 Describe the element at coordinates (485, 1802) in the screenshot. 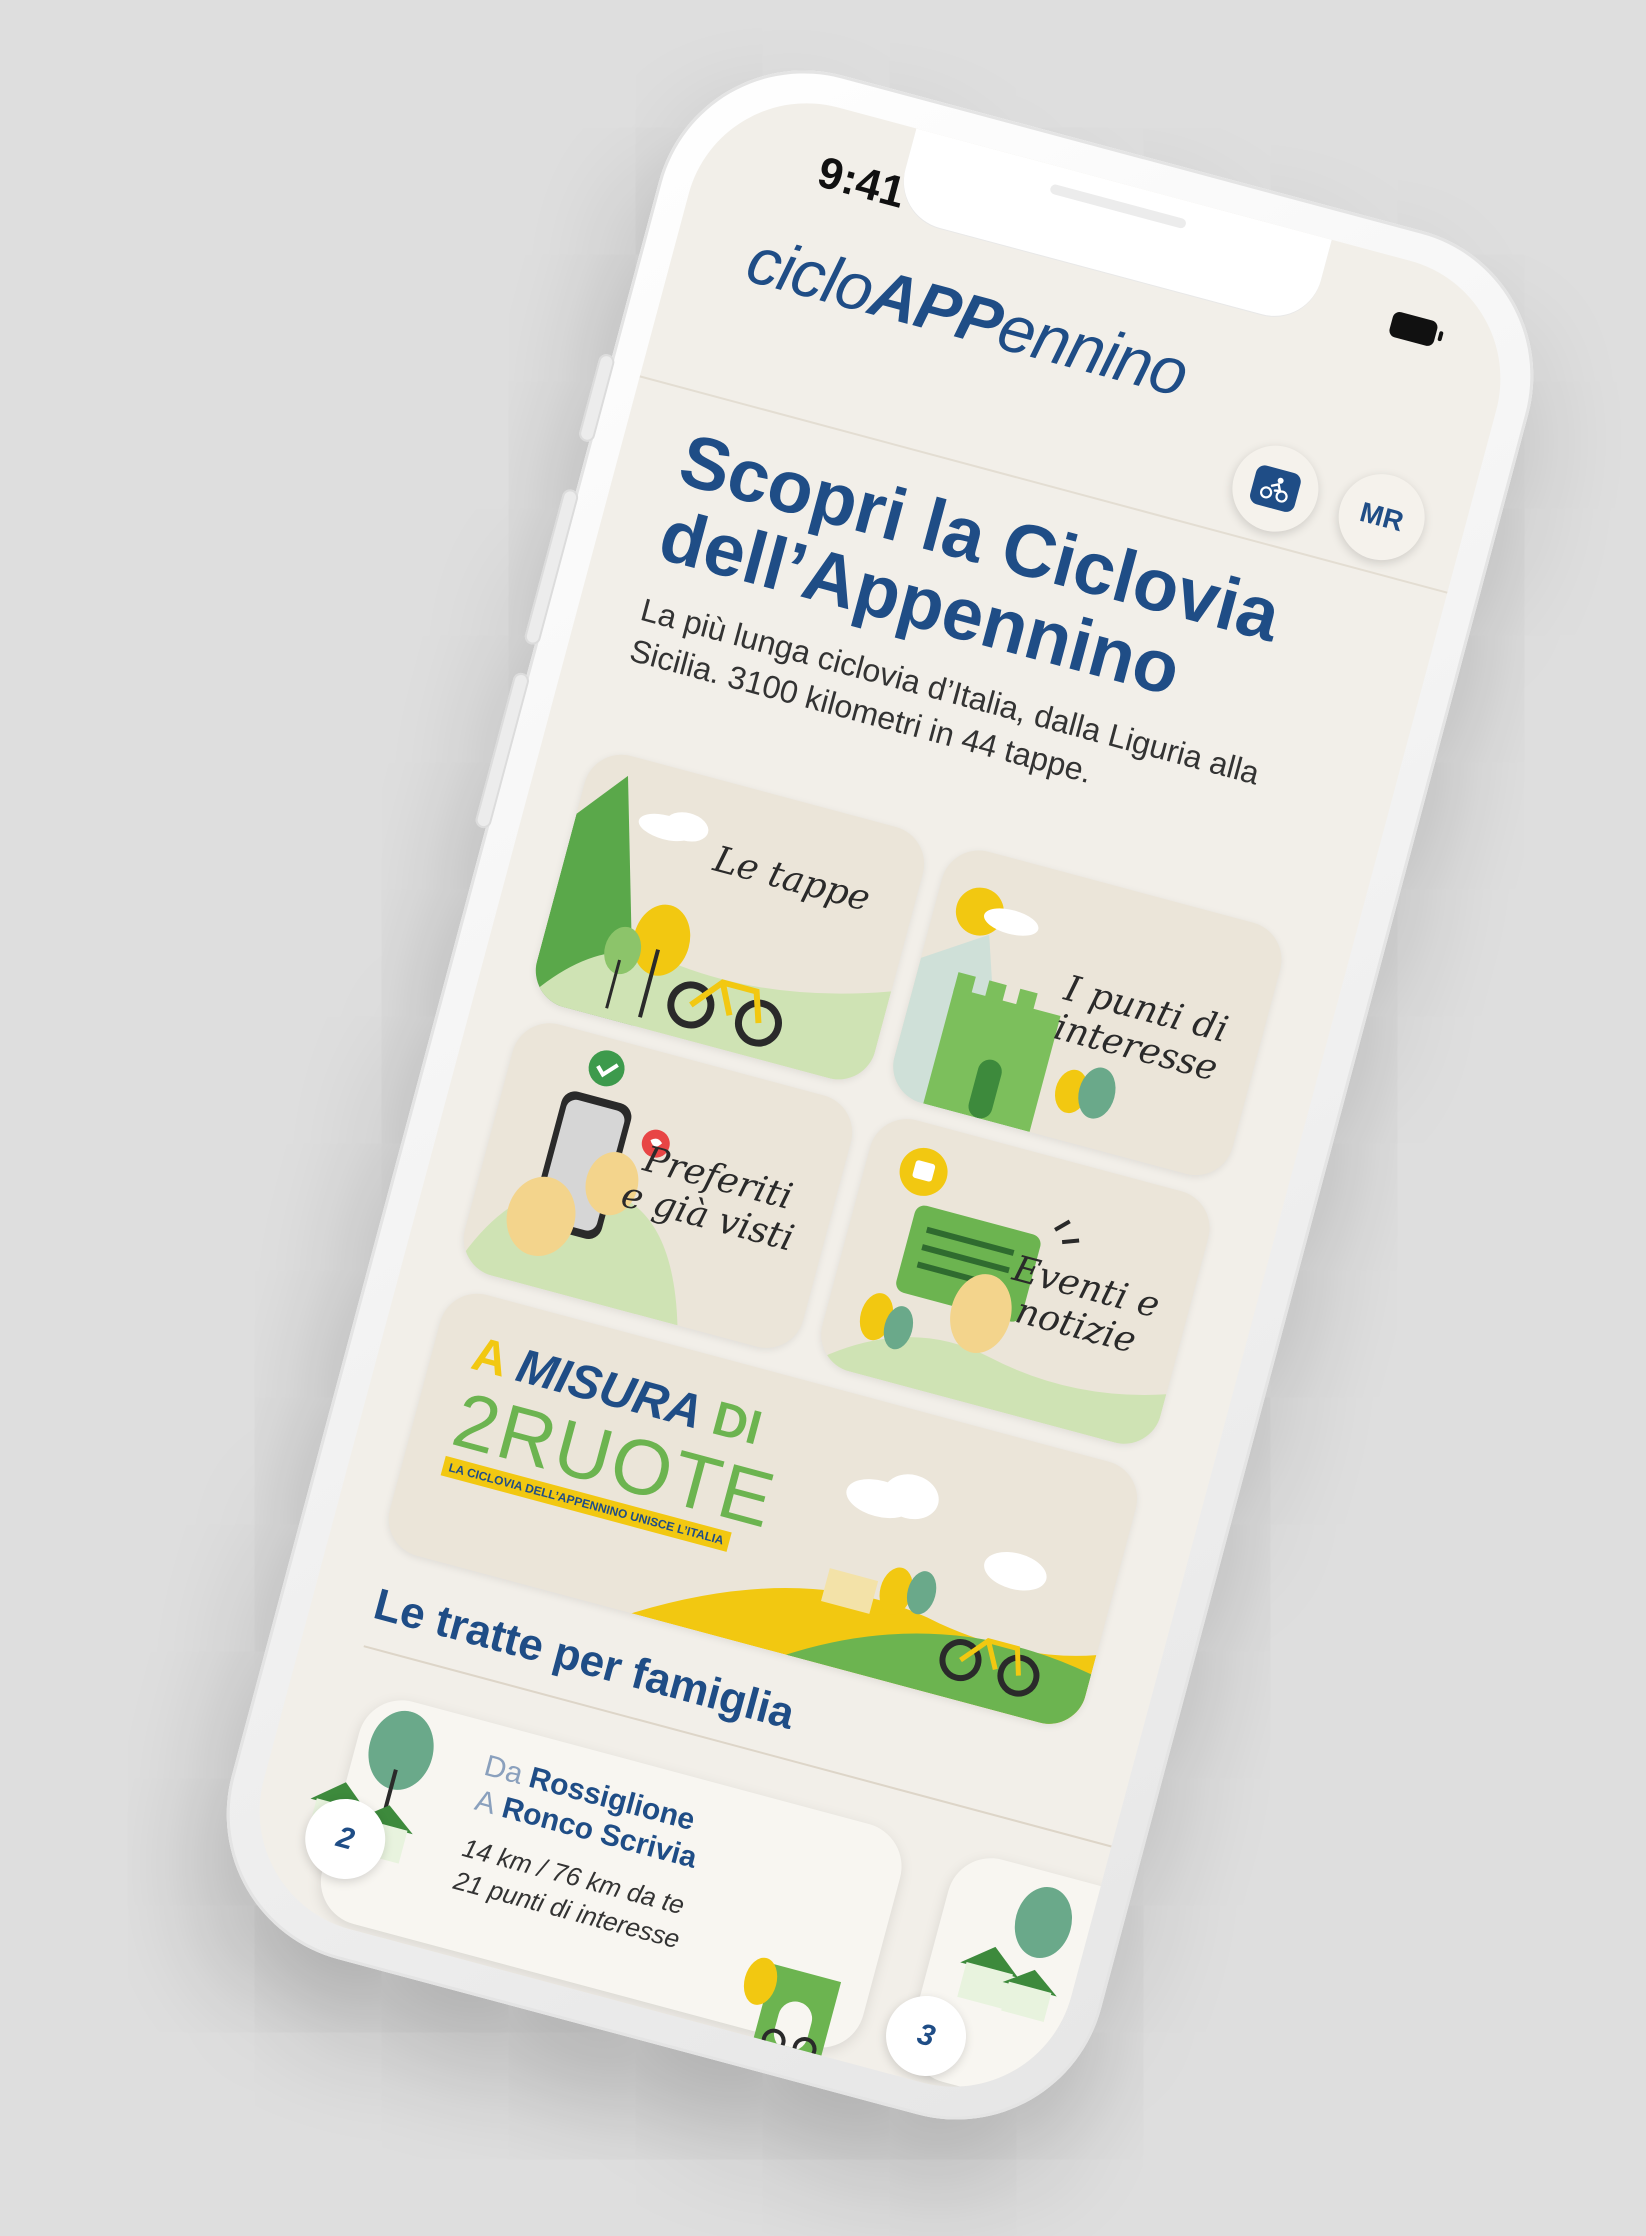

I see `route-to-prefix: A` at that location.